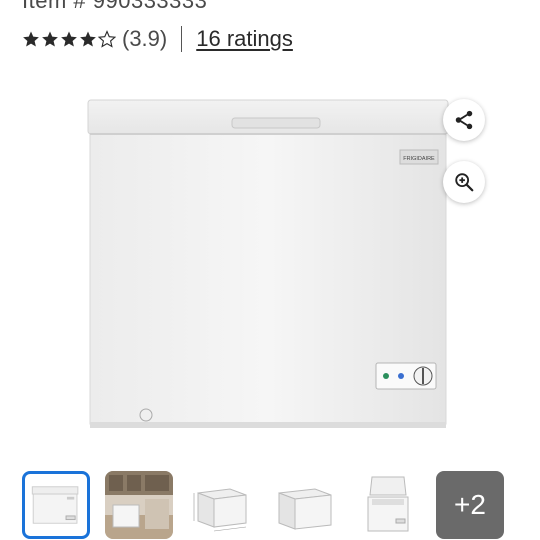 The height and width of the screenshot is (540, 540). I want to click on star-rating, so click(69, 39).